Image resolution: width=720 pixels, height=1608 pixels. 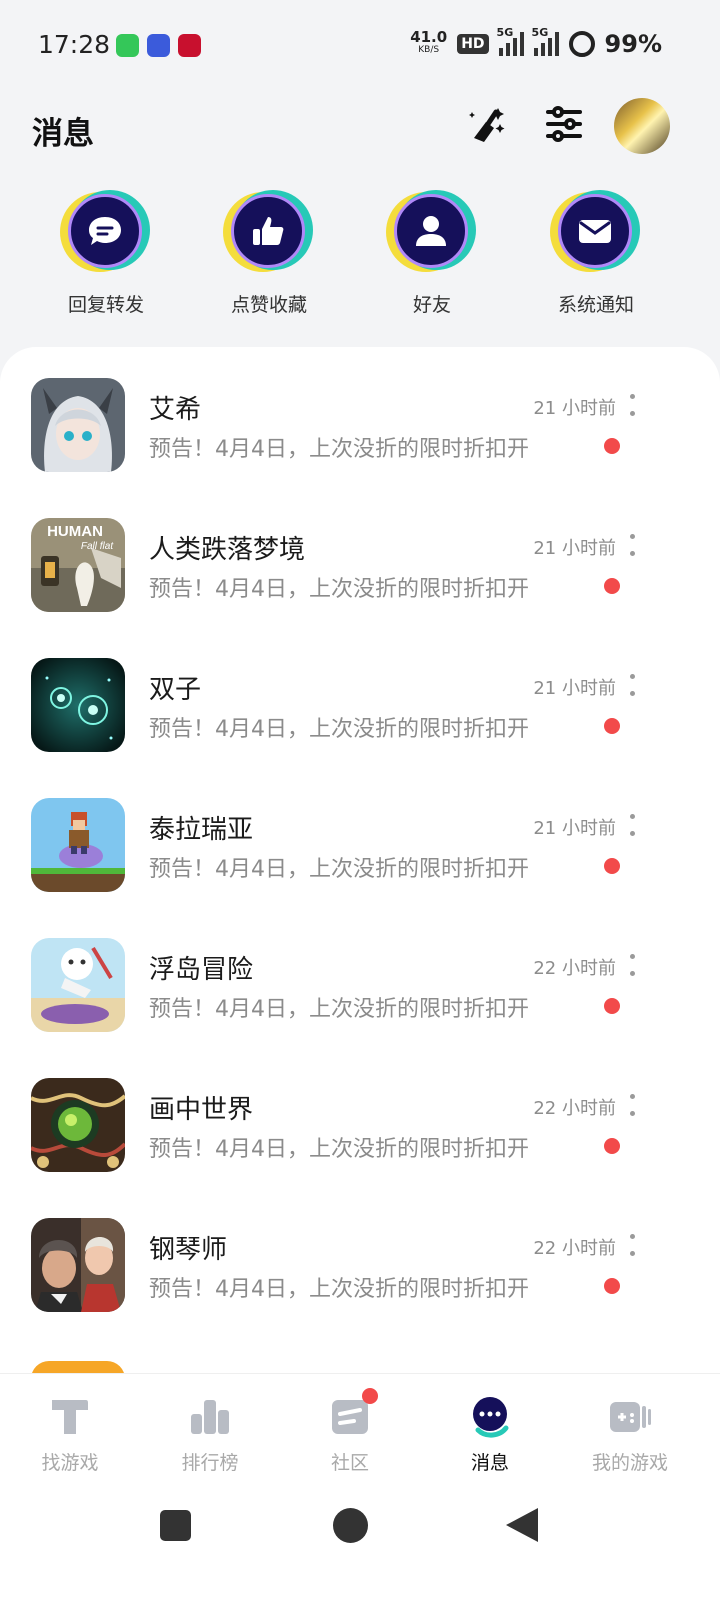 What do you see at coordinates (78, 425) in the screenshot?
I see `game-icon-aixi` at bounding box center [78, 425].